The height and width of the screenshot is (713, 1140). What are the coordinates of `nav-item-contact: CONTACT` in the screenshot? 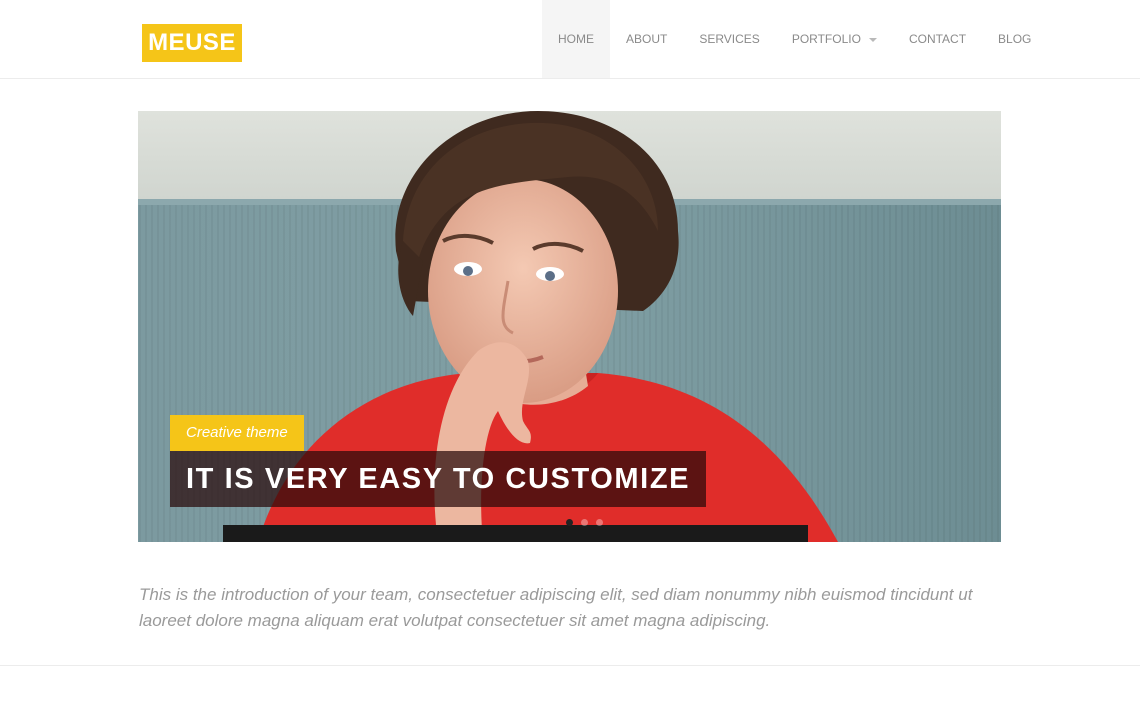 It's located at (937, 39).